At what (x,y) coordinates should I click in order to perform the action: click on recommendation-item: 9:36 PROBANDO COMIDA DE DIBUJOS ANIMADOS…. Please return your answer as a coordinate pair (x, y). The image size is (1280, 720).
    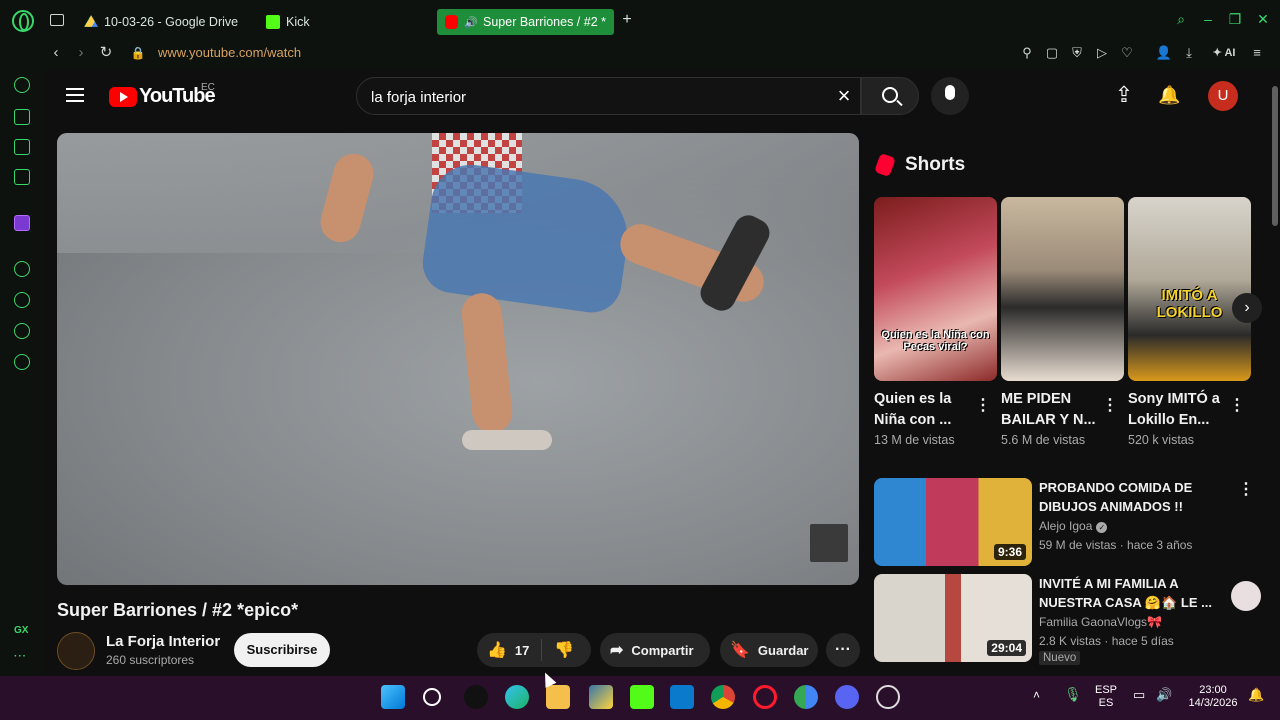
    Looking at the image, I should click on (1064, 523).